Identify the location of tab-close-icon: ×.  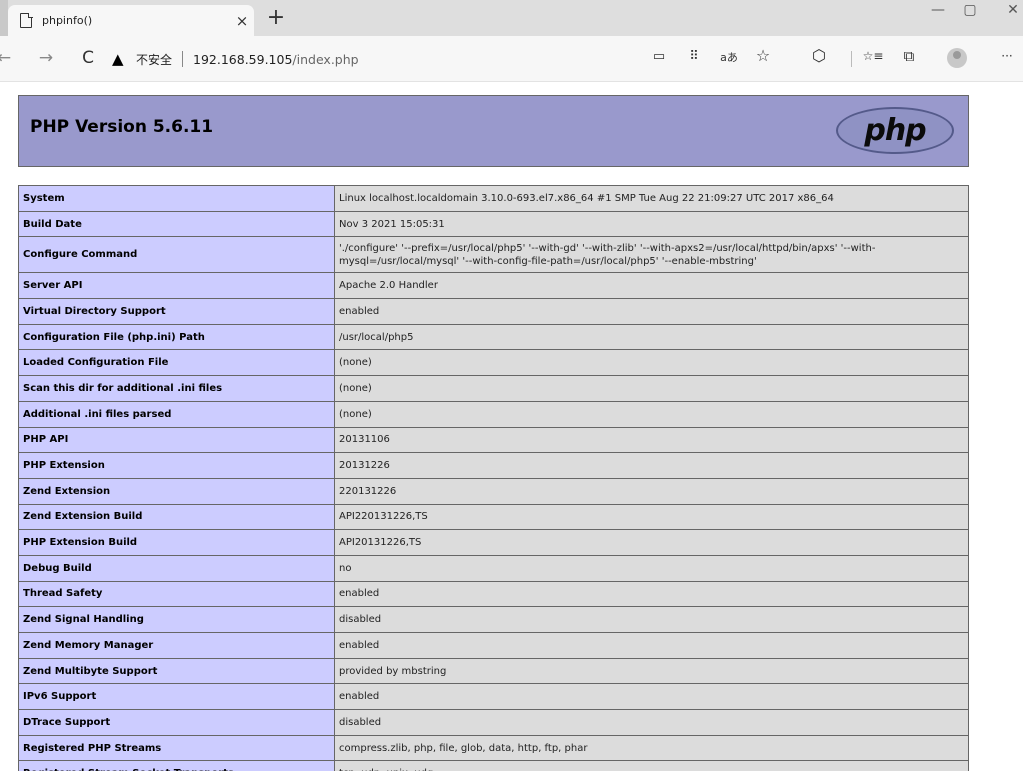
(242, 21).